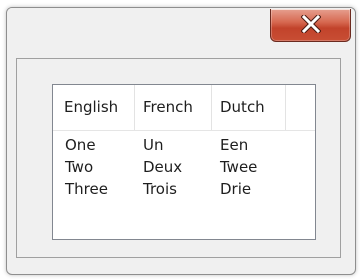 The width and height of the screenshot is (360, 279). I want to click on cell-english: One, so click(80, 145).